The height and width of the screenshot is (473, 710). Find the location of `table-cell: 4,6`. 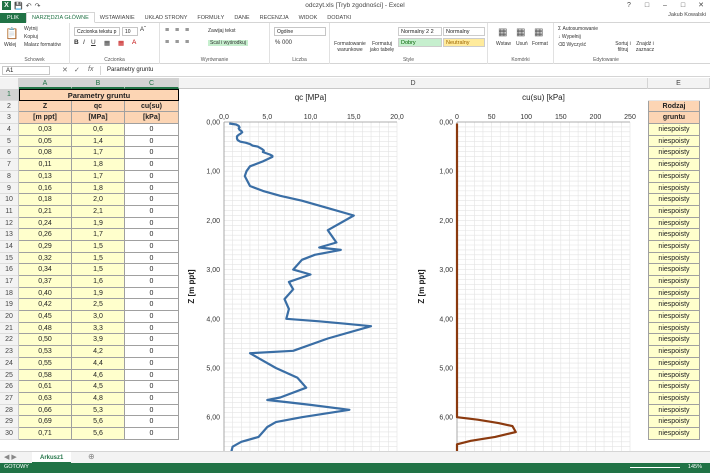

table-cell: 4,6 is located at coordinates (98, 375).